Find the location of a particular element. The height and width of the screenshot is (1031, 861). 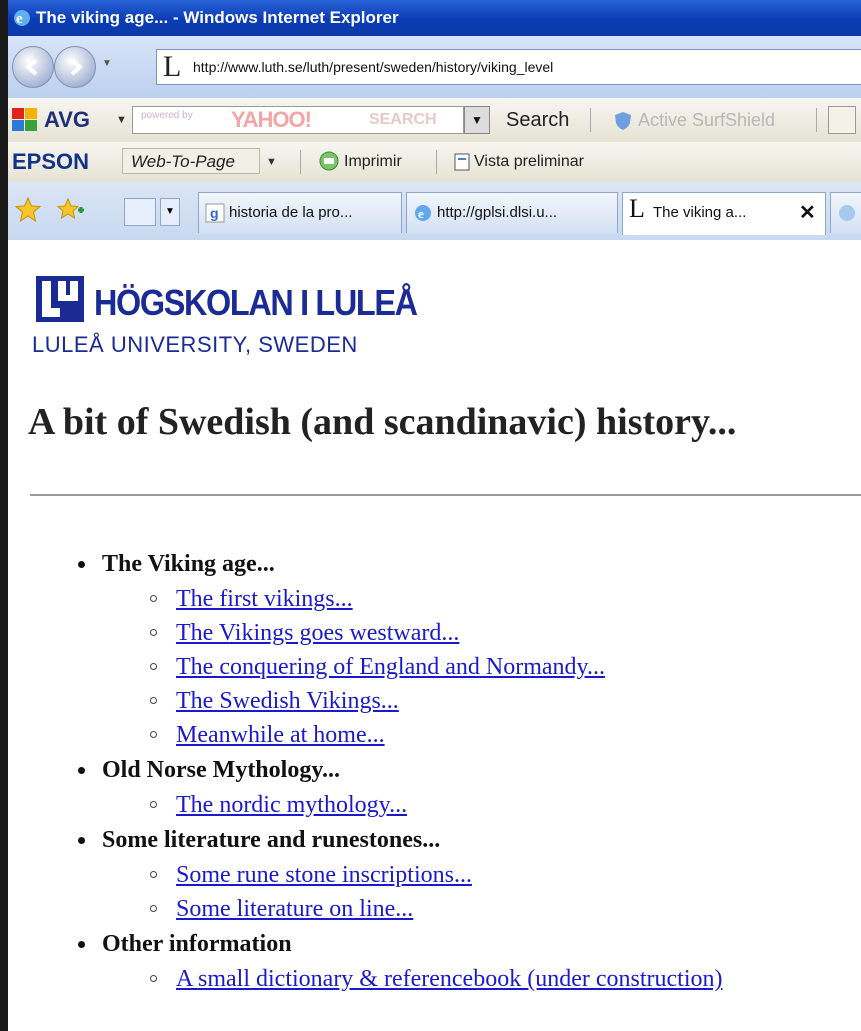

tab-viking-age: L The viking a... ✕ is located at coordinates (724, 213).